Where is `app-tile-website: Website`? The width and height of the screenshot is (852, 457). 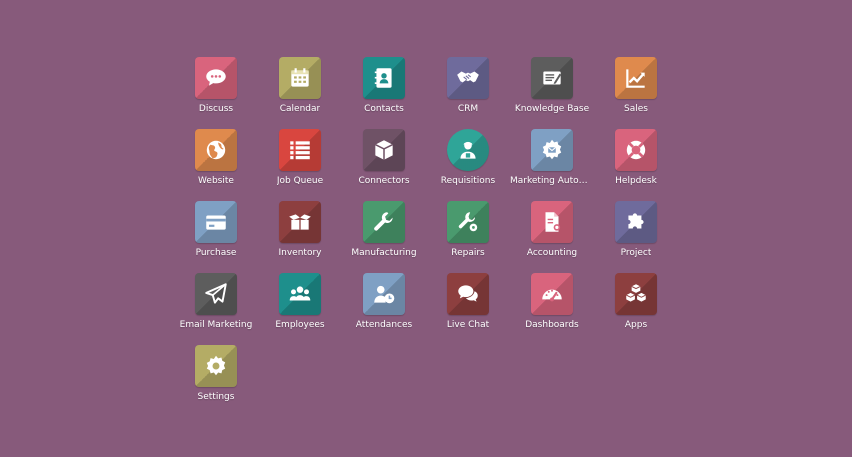 app-tile-website: Website is located at coordinates (216, 165).